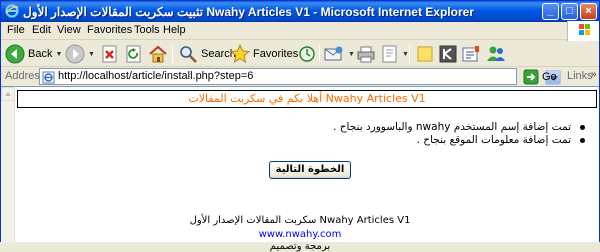 This screenshot has width=600, height=252. I want to click on favorites-star-icon, so click(240, 54).